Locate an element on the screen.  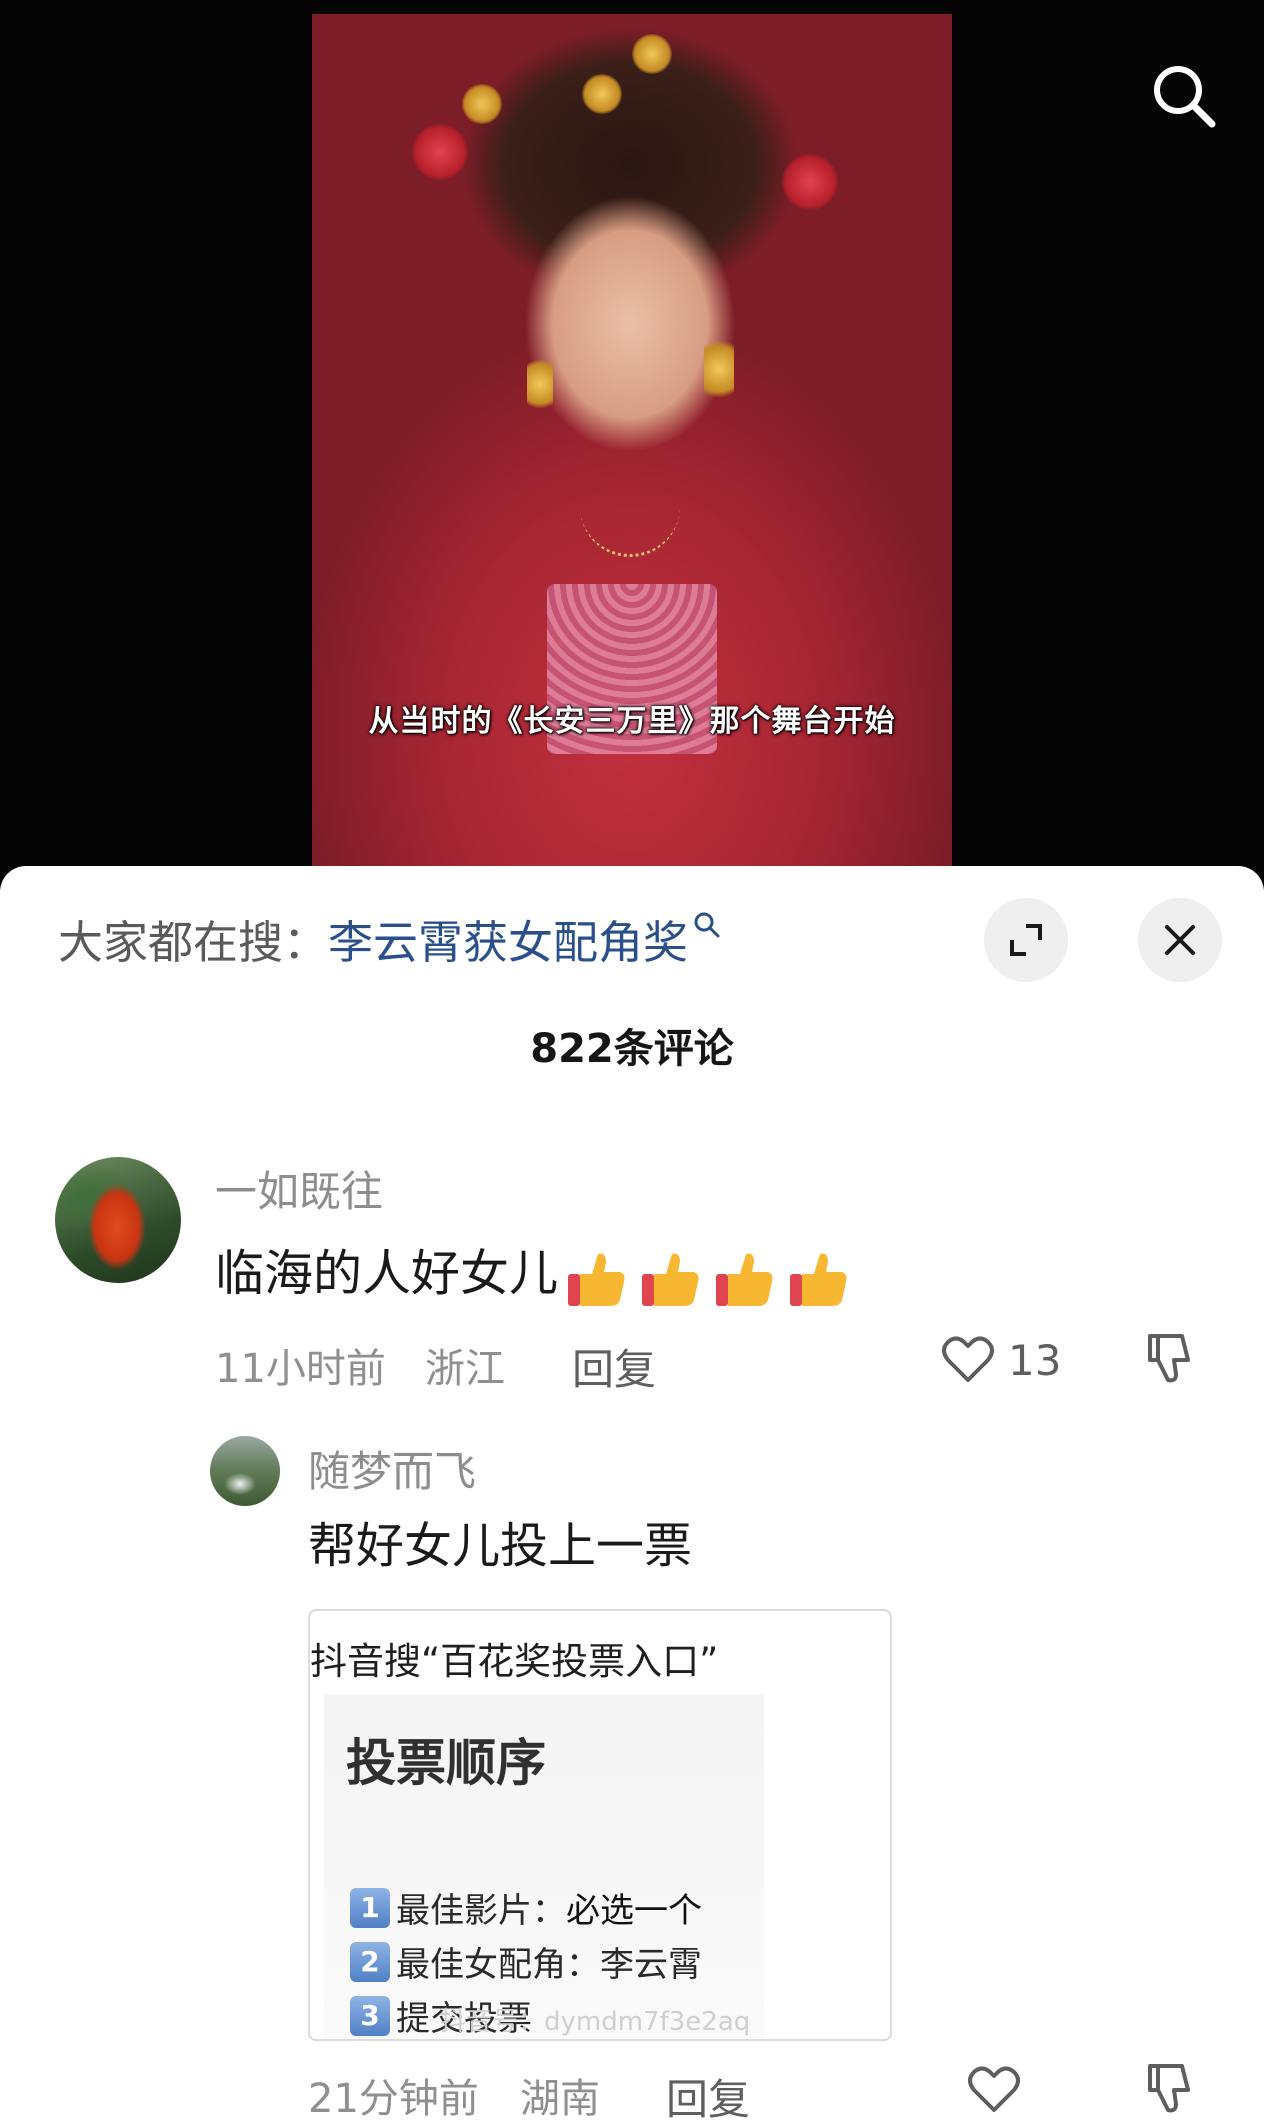
step-label: 最佳影片： is located at coordinates (481, 1911).